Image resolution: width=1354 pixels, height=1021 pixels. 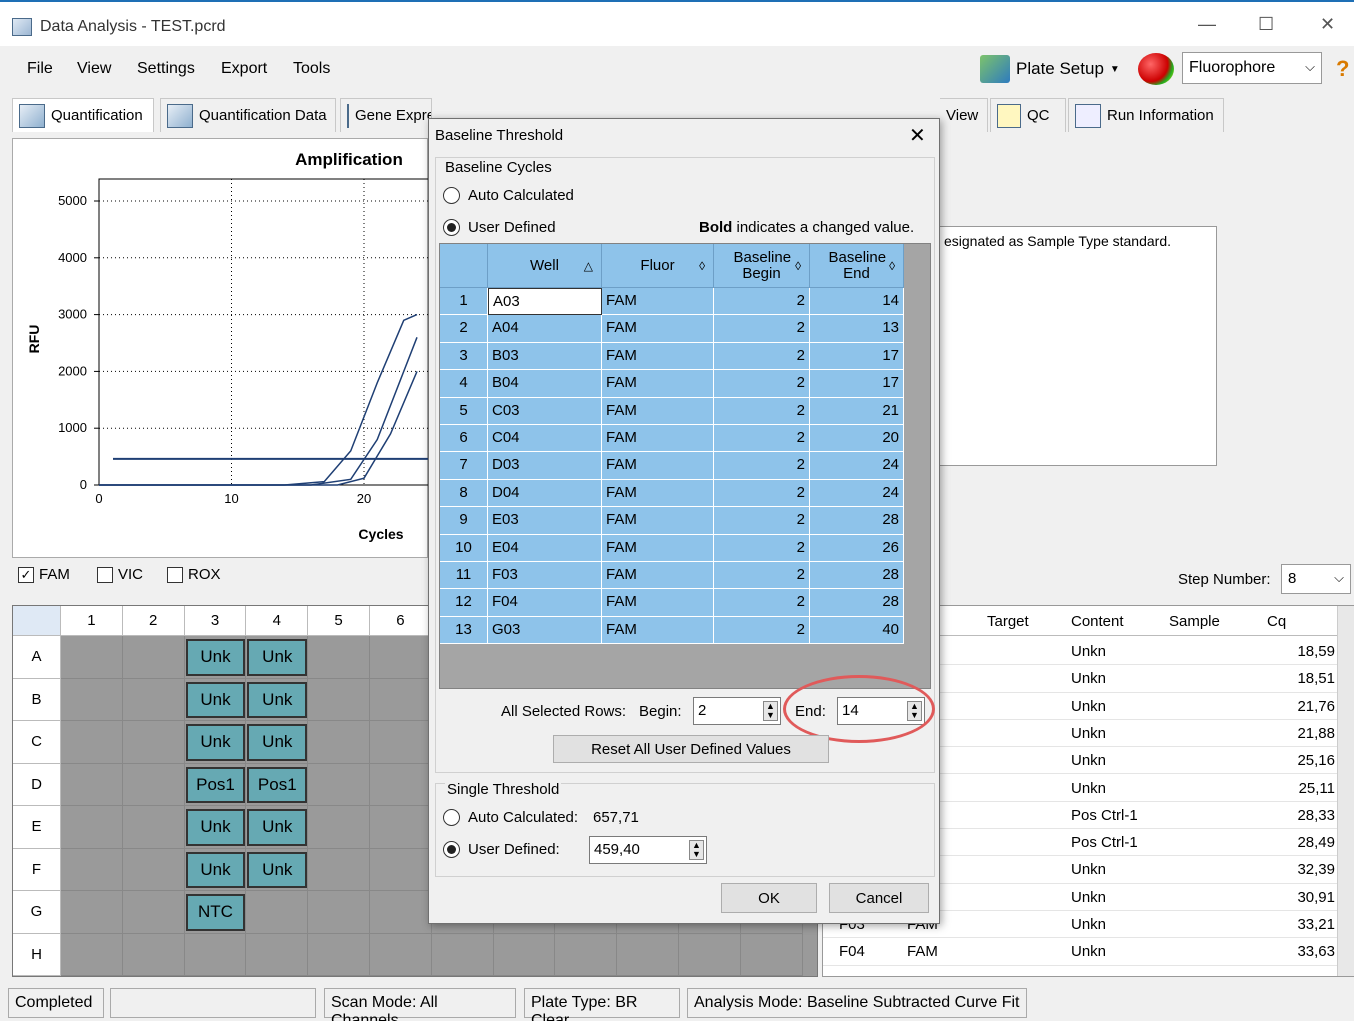 I want to click on tab-qc: QC, so click(x=1028, y=115).